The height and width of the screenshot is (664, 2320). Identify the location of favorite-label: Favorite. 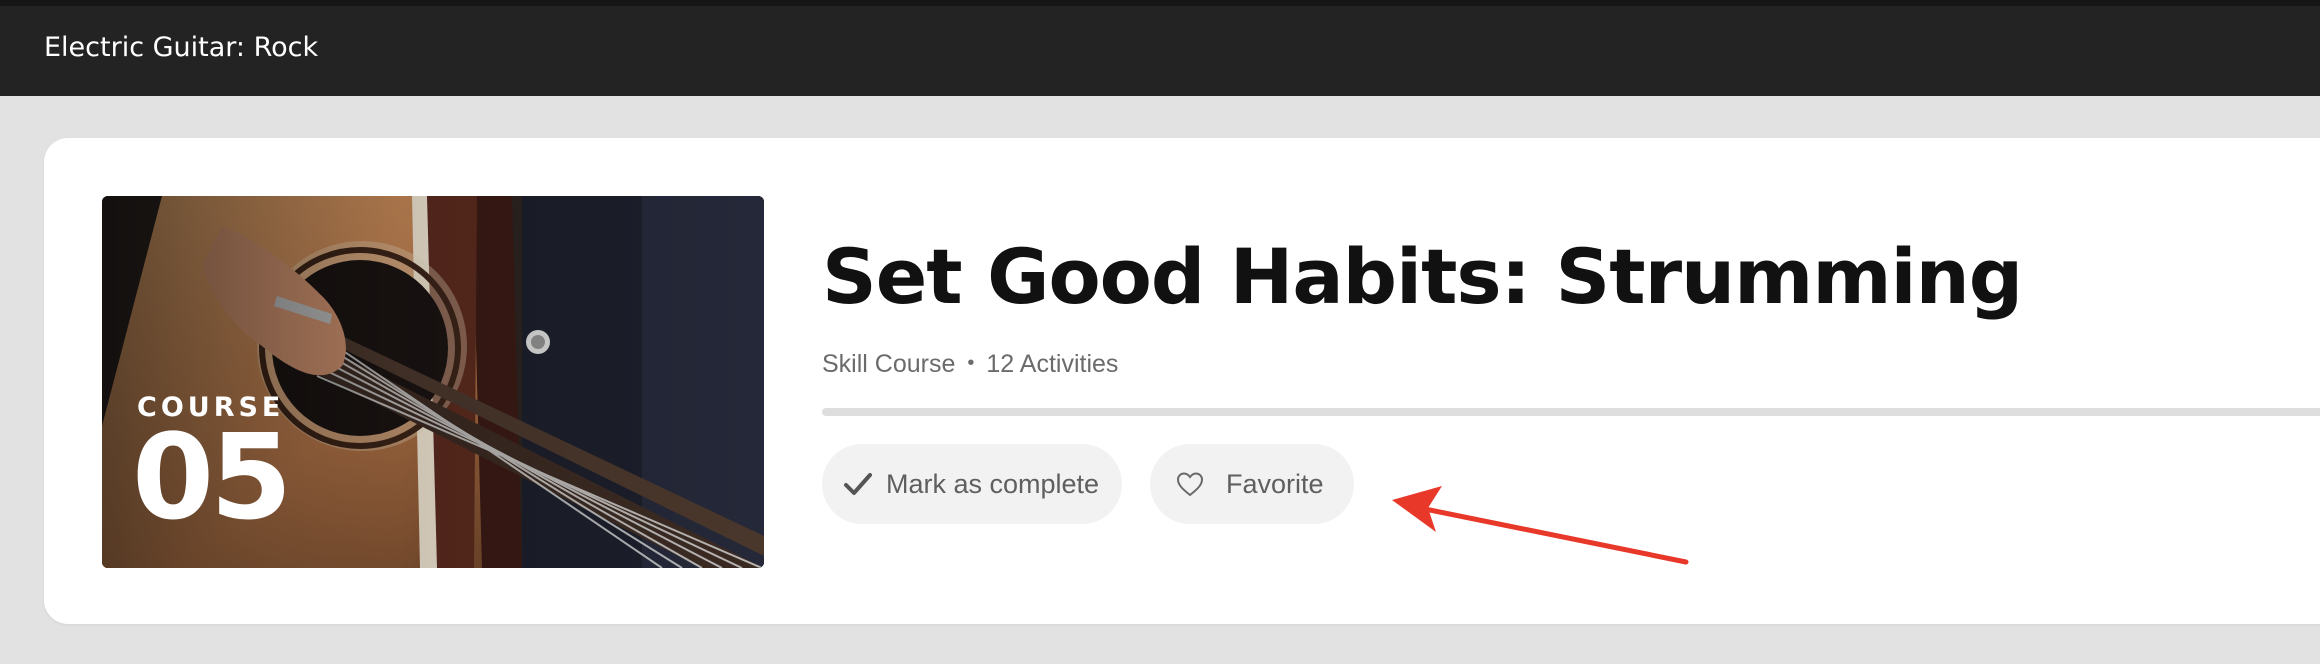
(1275, 483).